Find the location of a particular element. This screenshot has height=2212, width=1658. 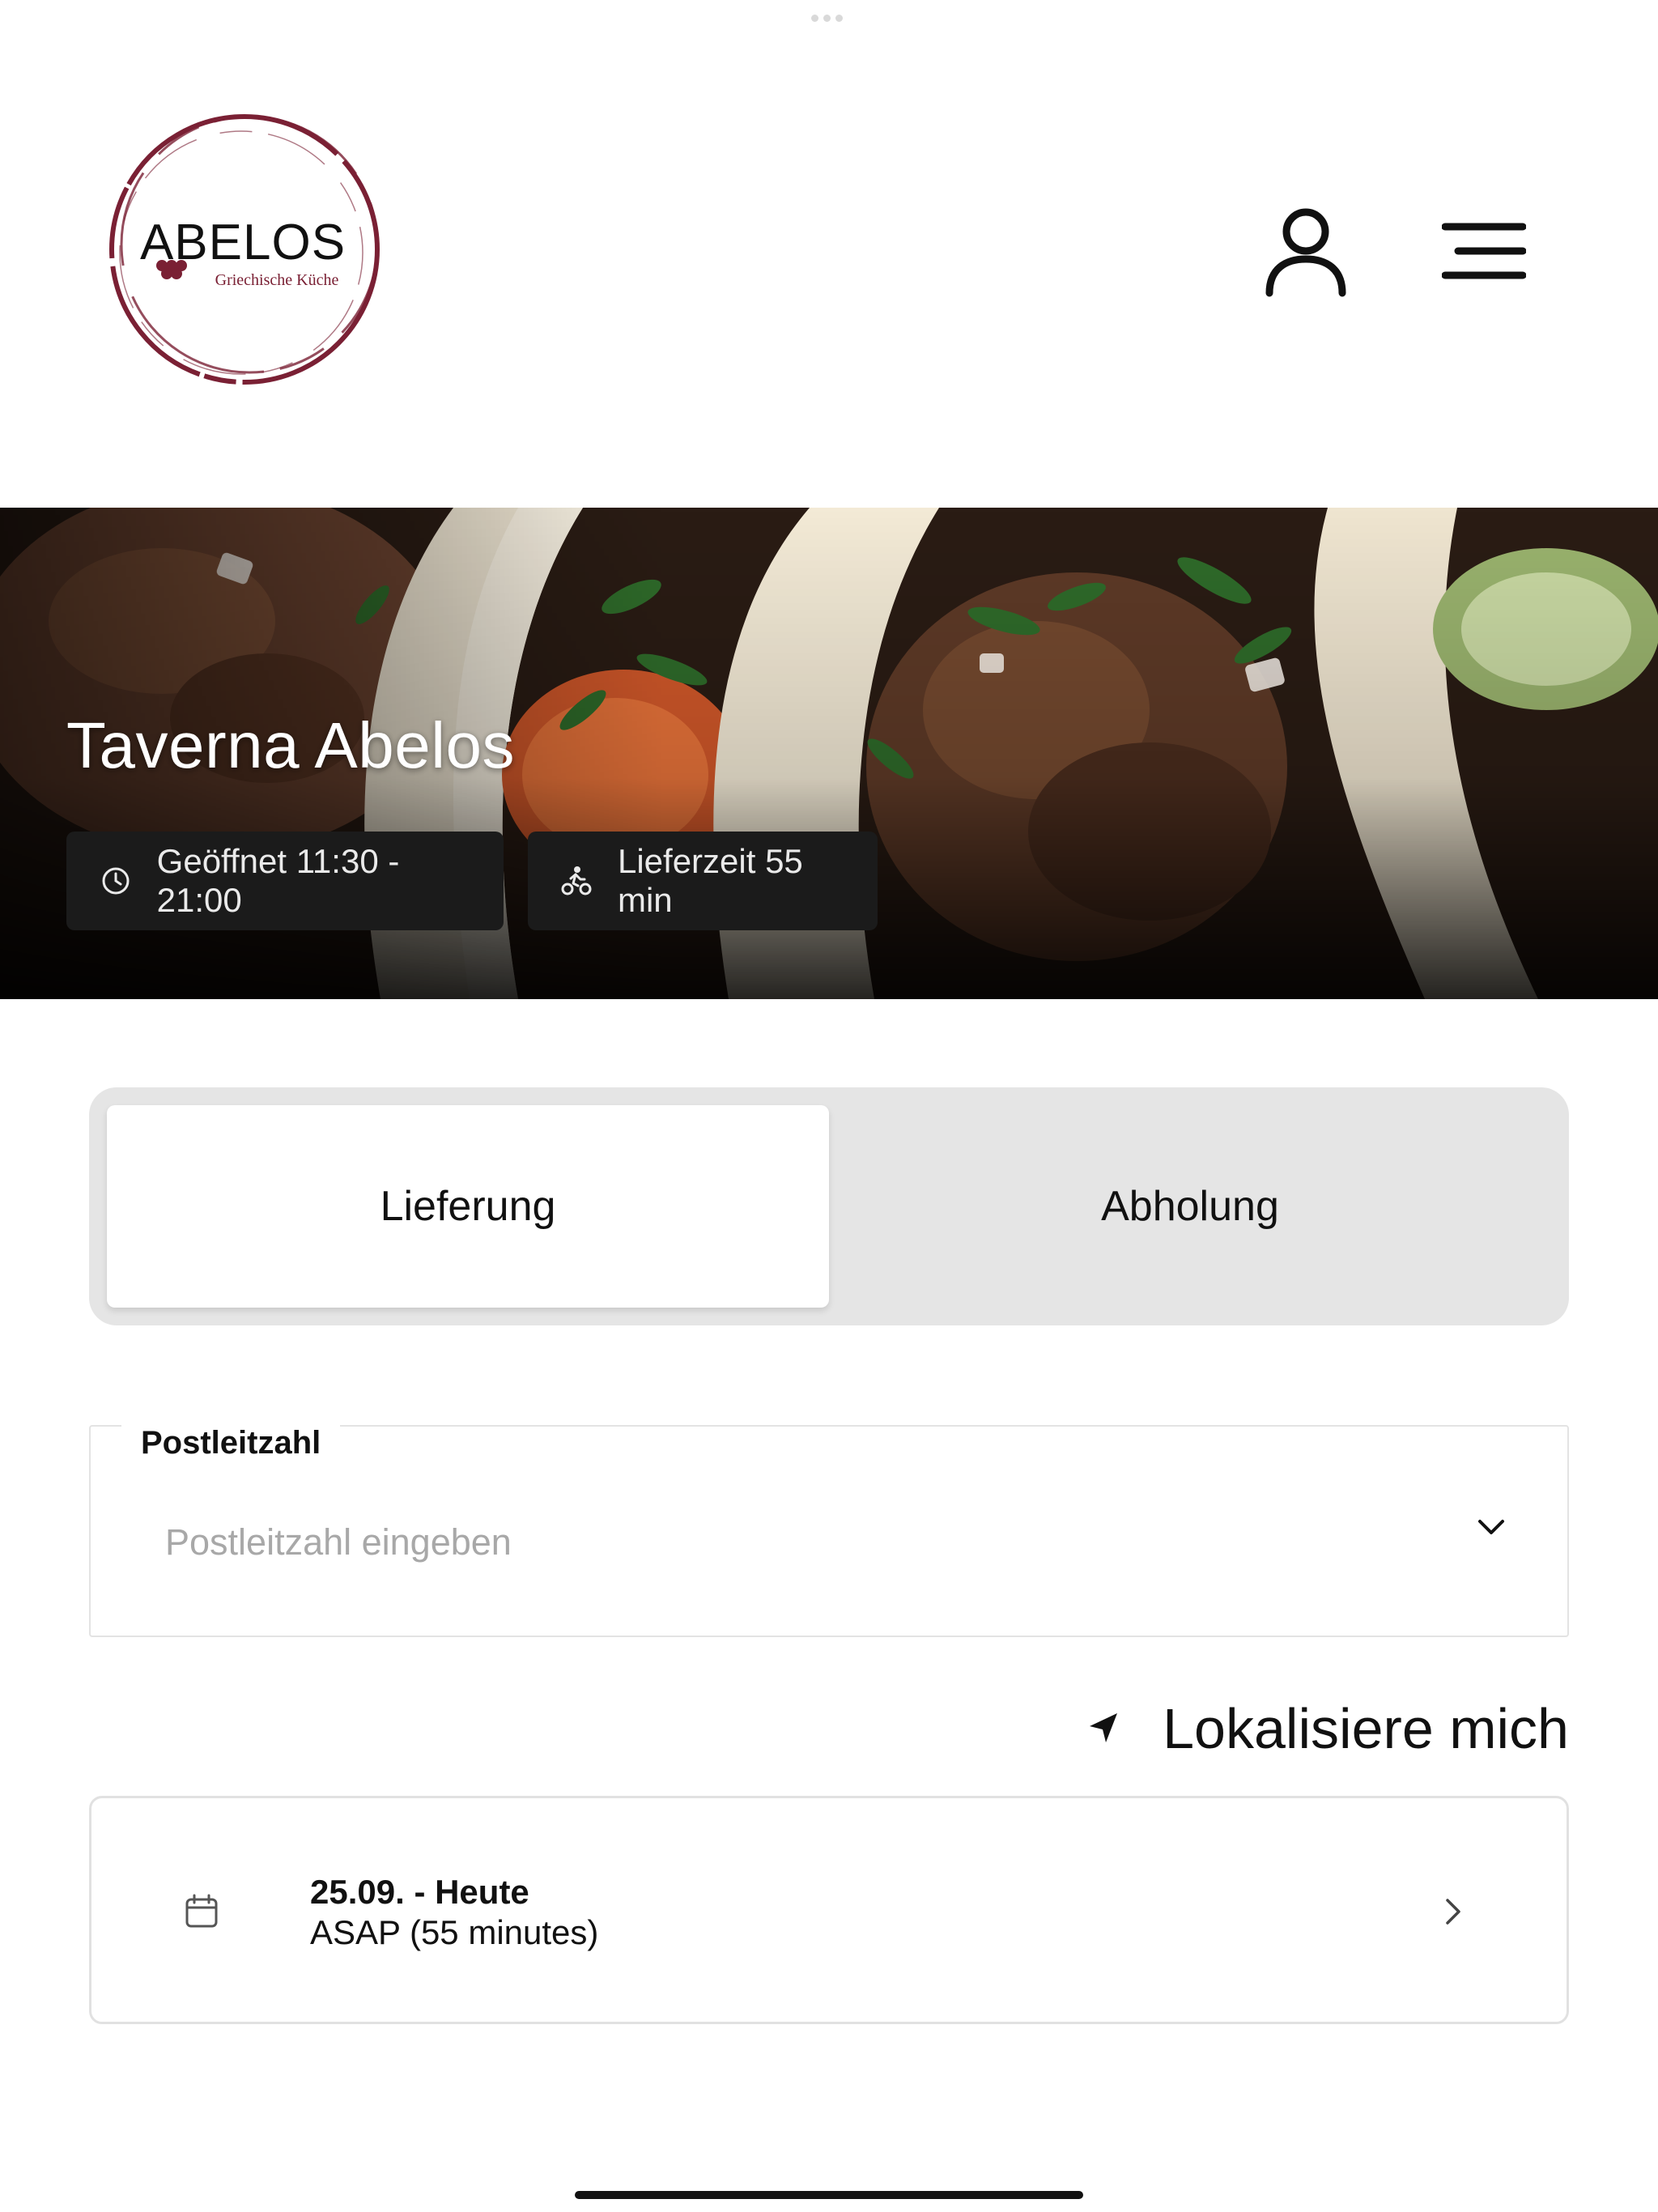

postcode-input is located at coordinates (772, 1542).